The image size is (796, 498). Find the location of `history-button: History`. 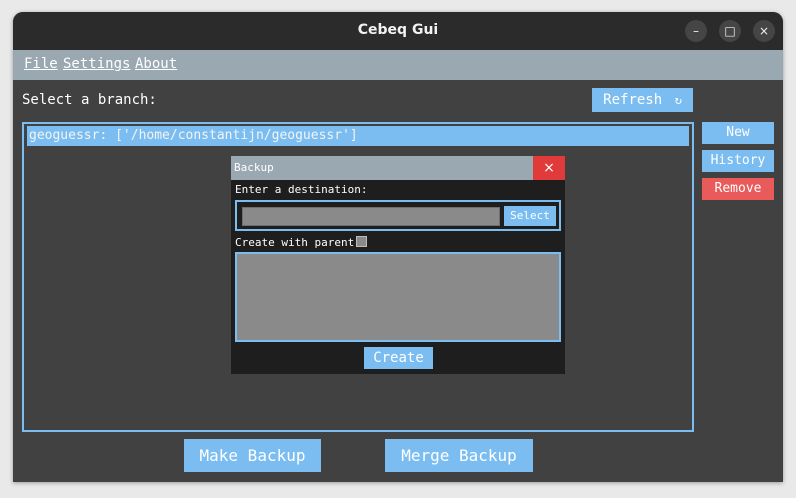

history-button: History is located at coordinates (738, 161).